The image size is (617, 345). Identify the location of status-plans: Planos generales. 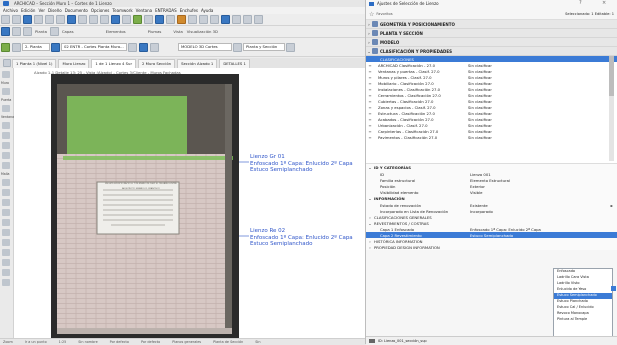
(186, 342).